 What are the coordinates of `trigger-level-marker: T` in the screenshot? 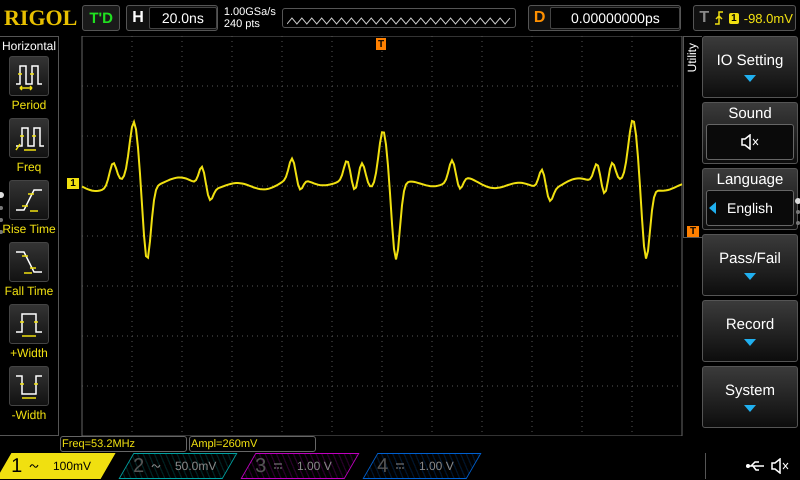 It's located at (693, 231).